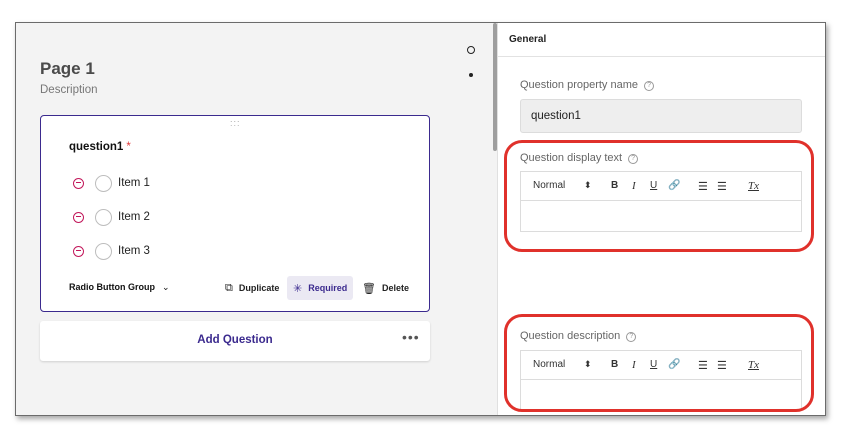 Image resolution: width=848 pixels, height=444 pixels. Describe the element at coordinates (411, 337) in the screenshot. I see `more-options-icon: •••` at that location.